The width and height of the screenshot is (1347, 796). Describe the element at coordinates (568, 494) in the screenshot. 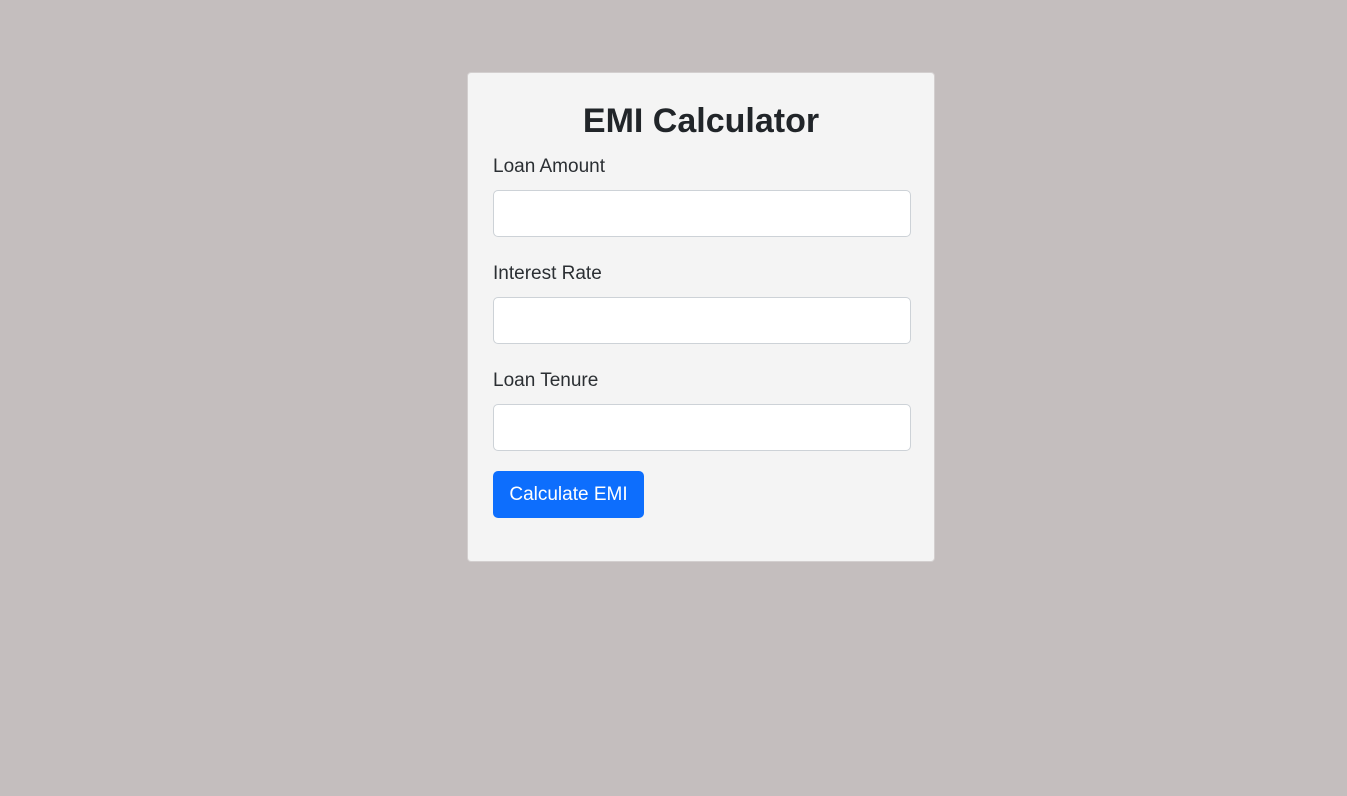

I see `calculate-emi-button: Calculate EMI` at that location.